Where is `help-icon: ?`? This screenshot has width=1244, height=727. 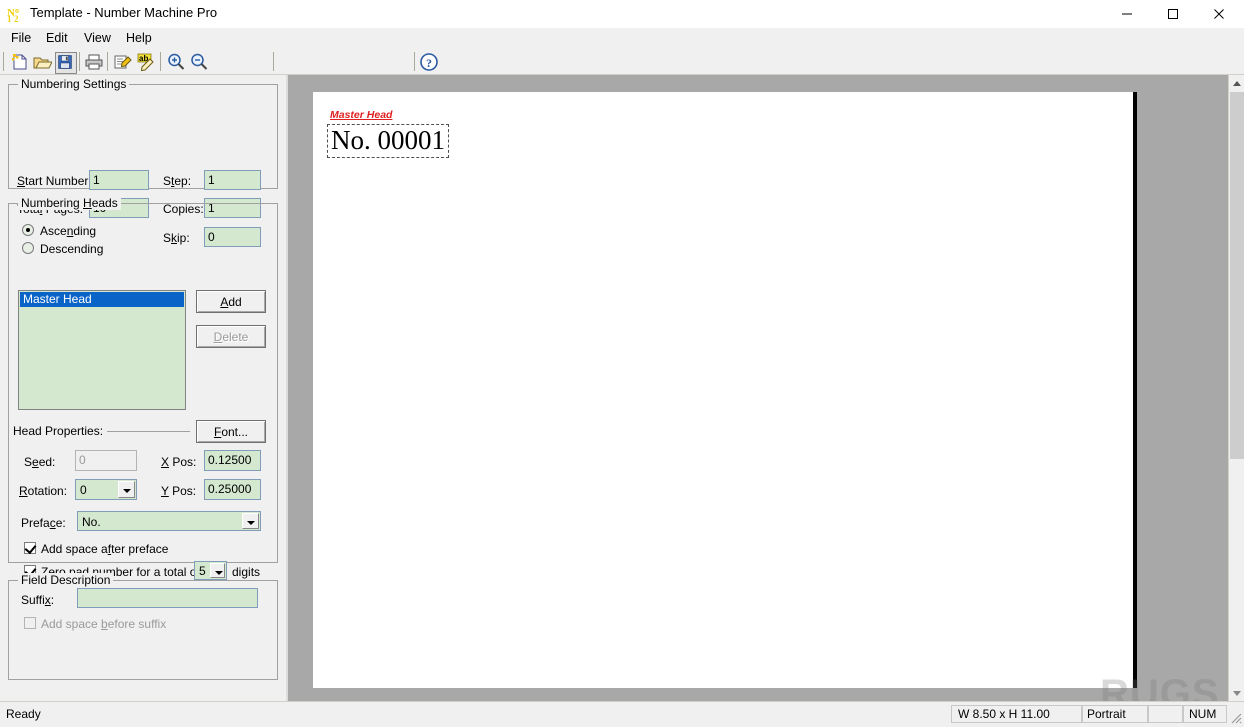
help-icon: ? is located at coordinates (429, 62).